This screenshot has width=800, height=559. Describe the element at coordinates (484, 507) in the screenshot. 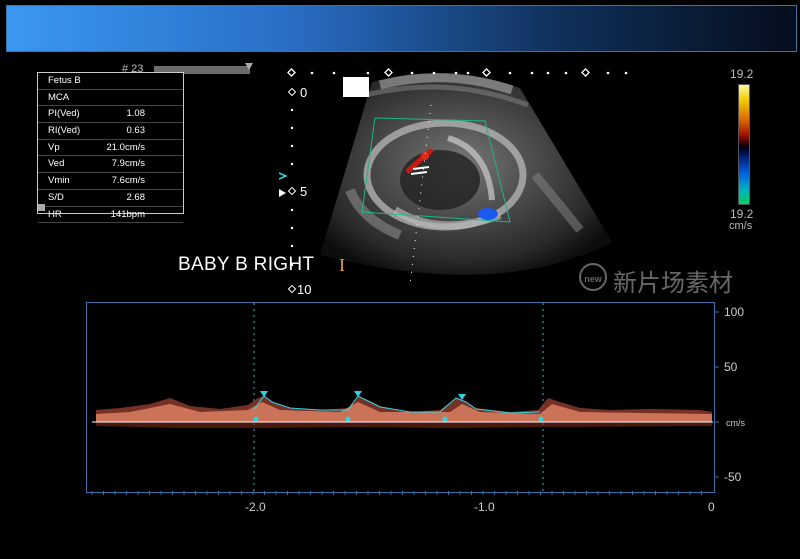

I see `x-axis-label: -1.0` at that location.